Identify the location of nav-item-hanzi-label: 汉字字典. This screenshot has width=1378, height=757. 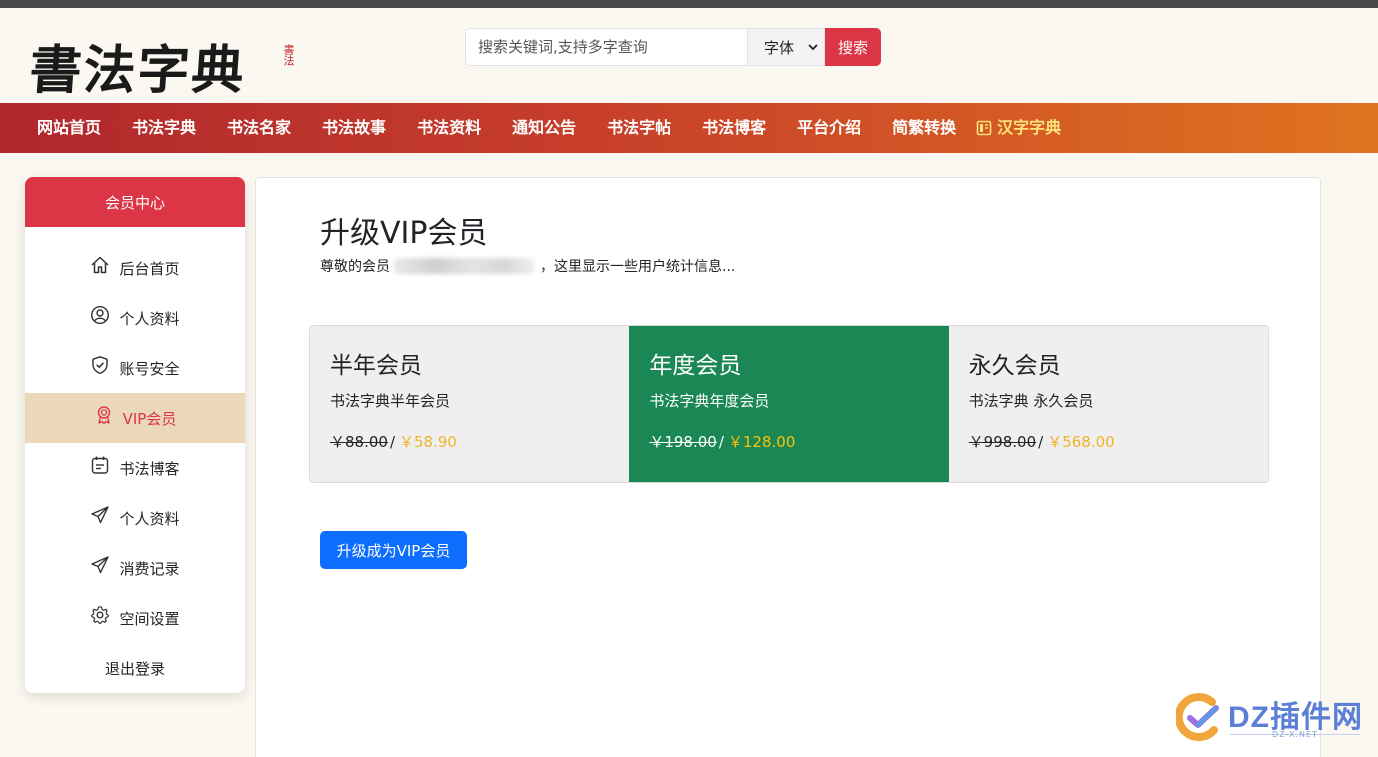
(1029, 127).